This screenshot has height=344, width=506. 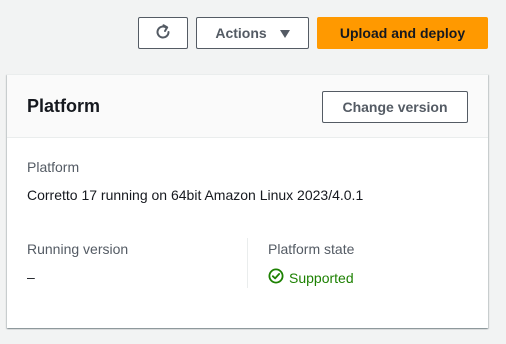 What do you see at coordinates (311, 249) in the screenshot?
I see `platform-state-label: Platform state` at bounding box center [311, 249].